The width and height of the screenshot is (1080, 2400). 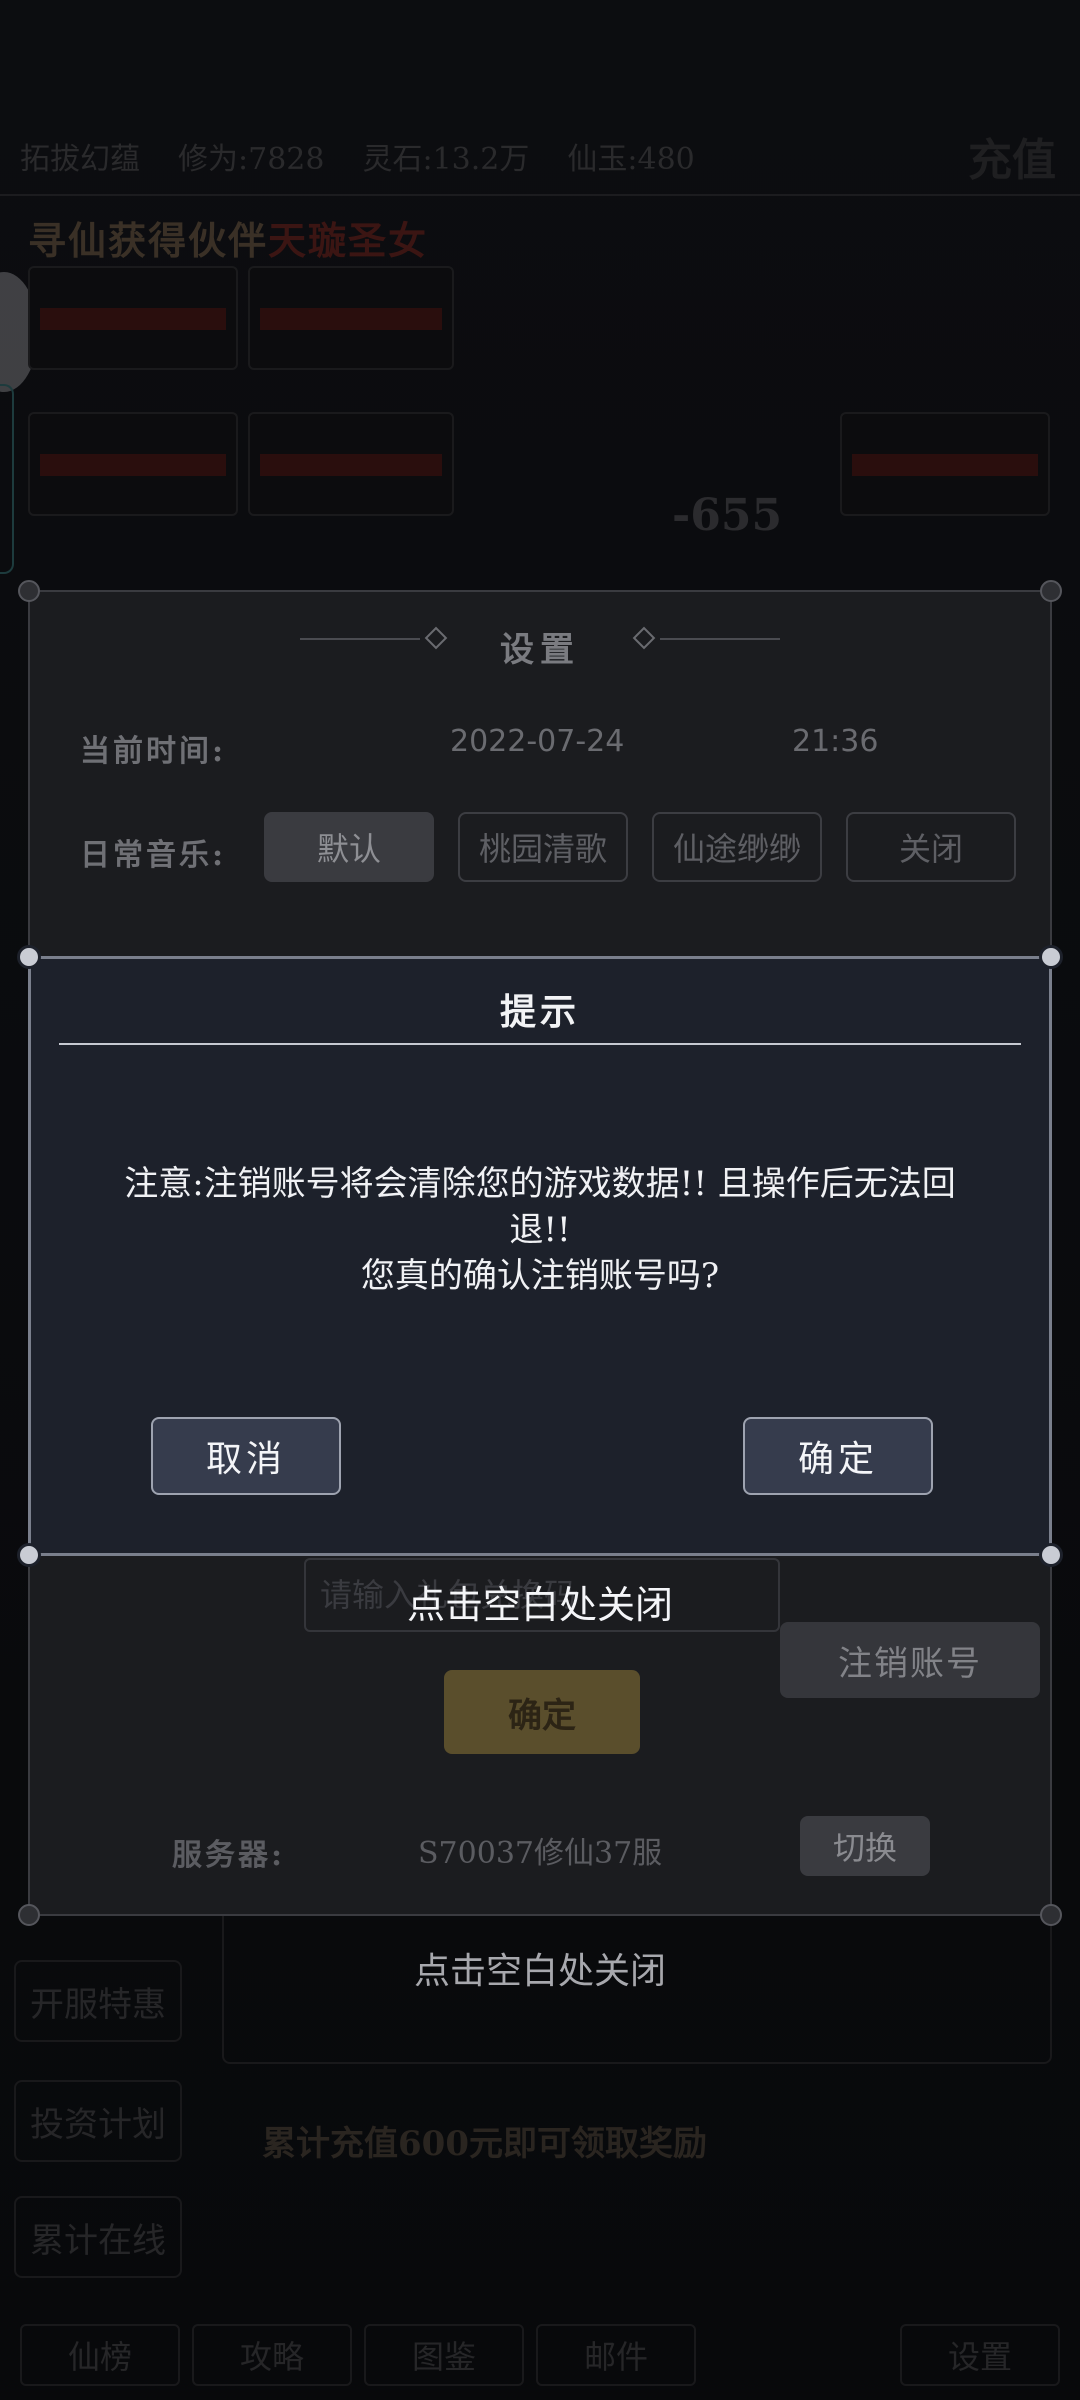 I want to click on music-option-peach-garden: 桃园清歌, so click(x=543, y=847).